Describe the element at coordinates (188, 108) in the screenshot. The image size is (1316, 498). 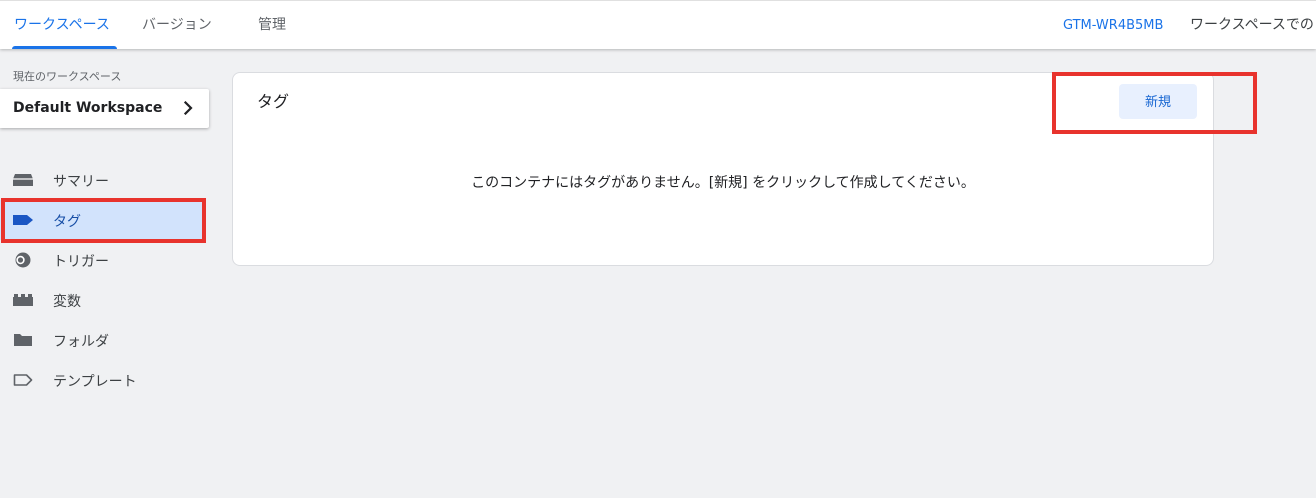
I see `chevron-right-icon` at that location.